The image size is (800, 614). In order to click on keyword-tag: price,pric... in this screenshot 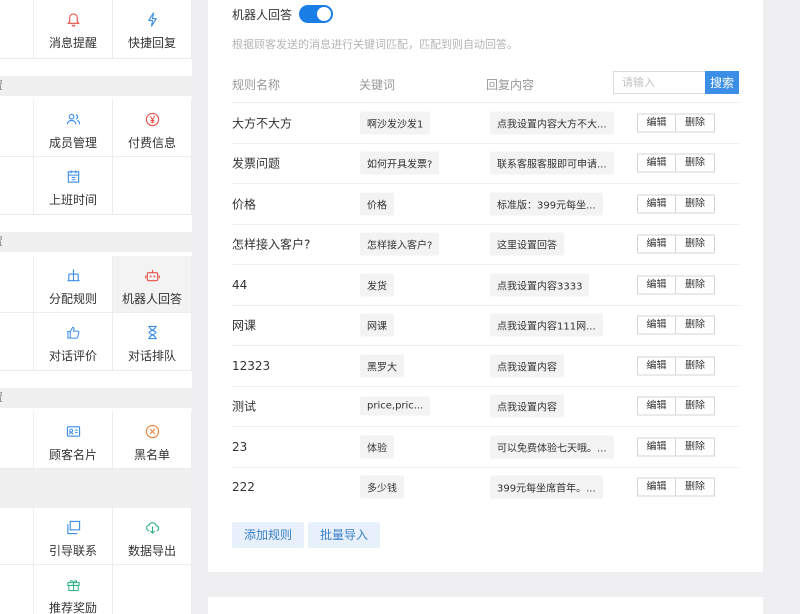, I will do `click(395, 406)`.